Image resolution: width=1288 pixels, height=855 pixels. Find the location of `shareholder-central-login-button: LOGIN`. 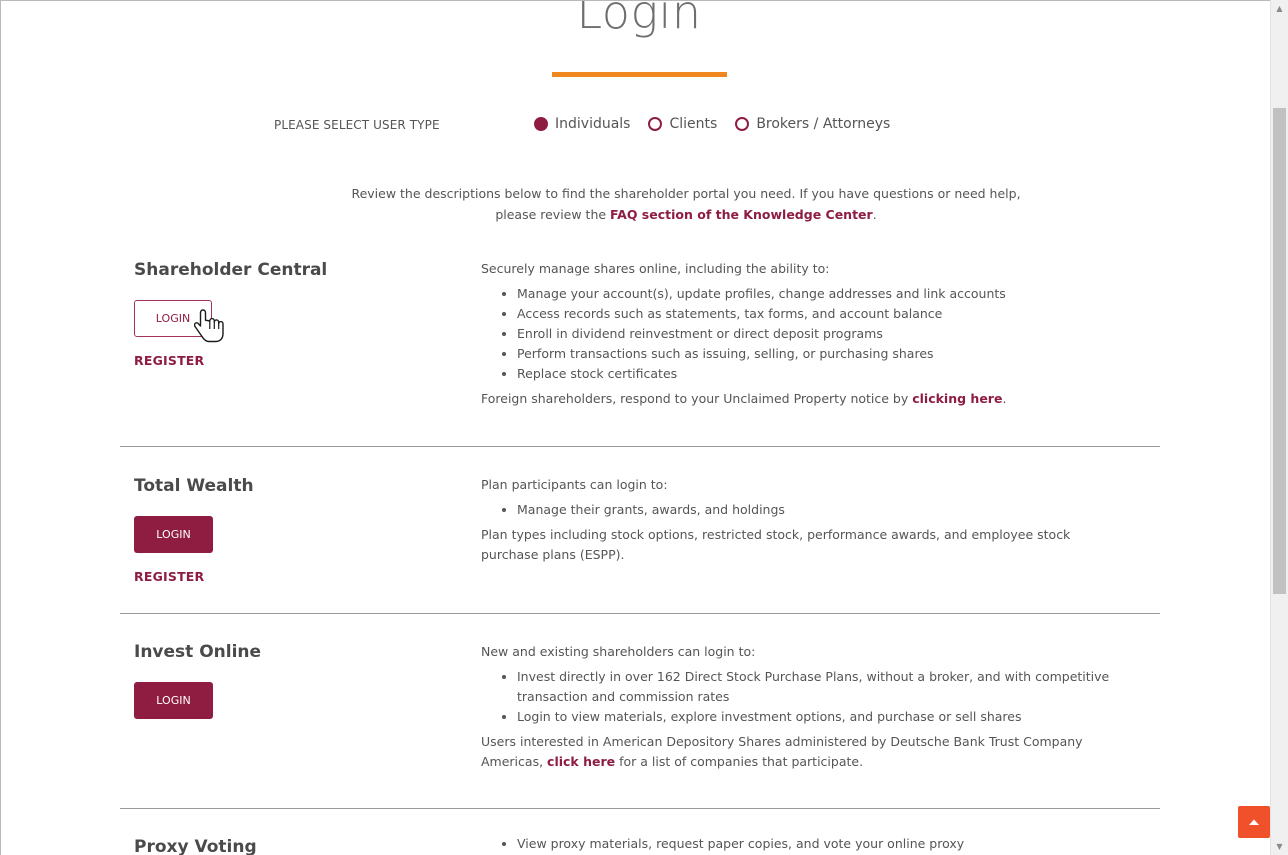

shareholder-central-login-button: LOGIN is located at coordinates (173, 318).